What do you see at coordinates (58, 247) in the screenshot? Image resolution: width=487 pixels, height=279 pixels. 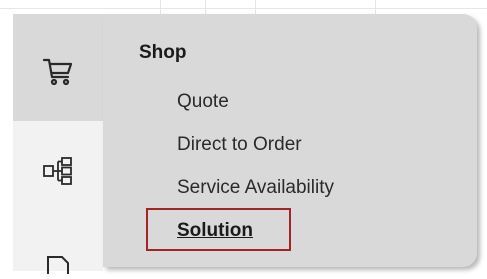 I see `rail-item-documents` at bounding box center [58, 247].